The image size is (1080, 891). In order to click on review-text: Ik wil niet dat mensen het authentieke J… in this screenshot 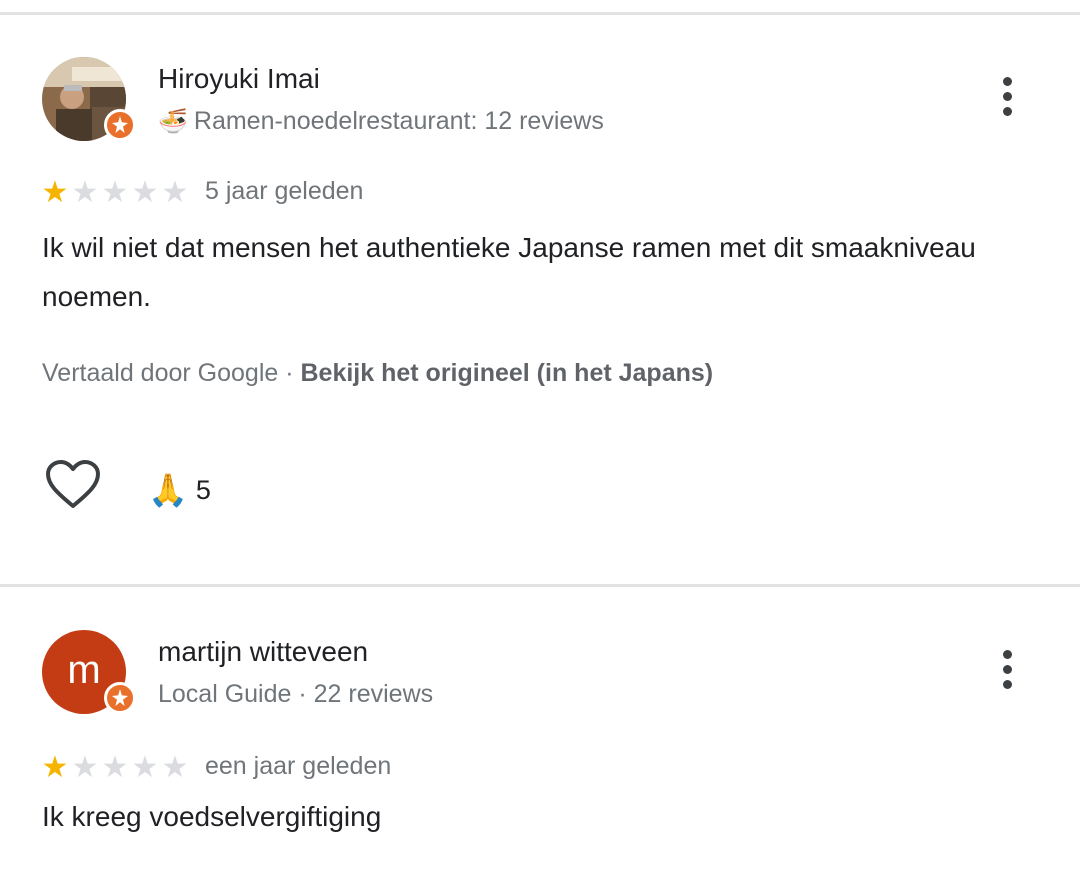, I will do `click(509, 272)`.